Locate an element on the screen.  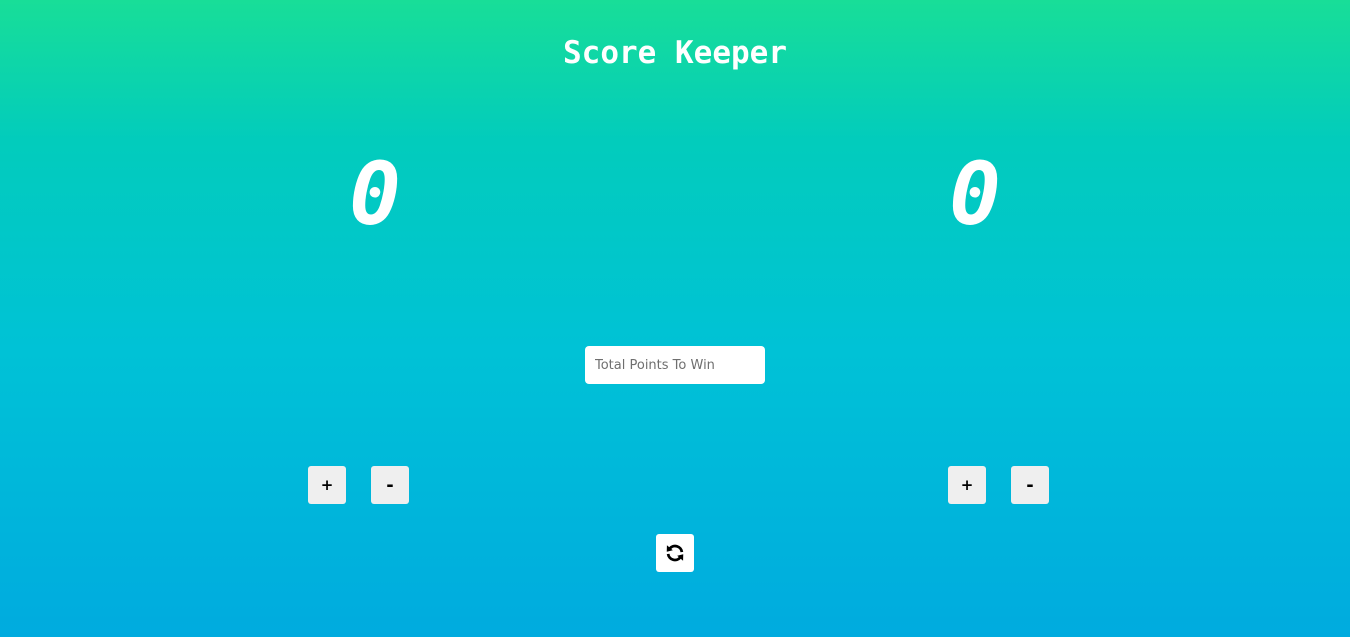
player-1-score: 0 is located at coordinates (375, 195).